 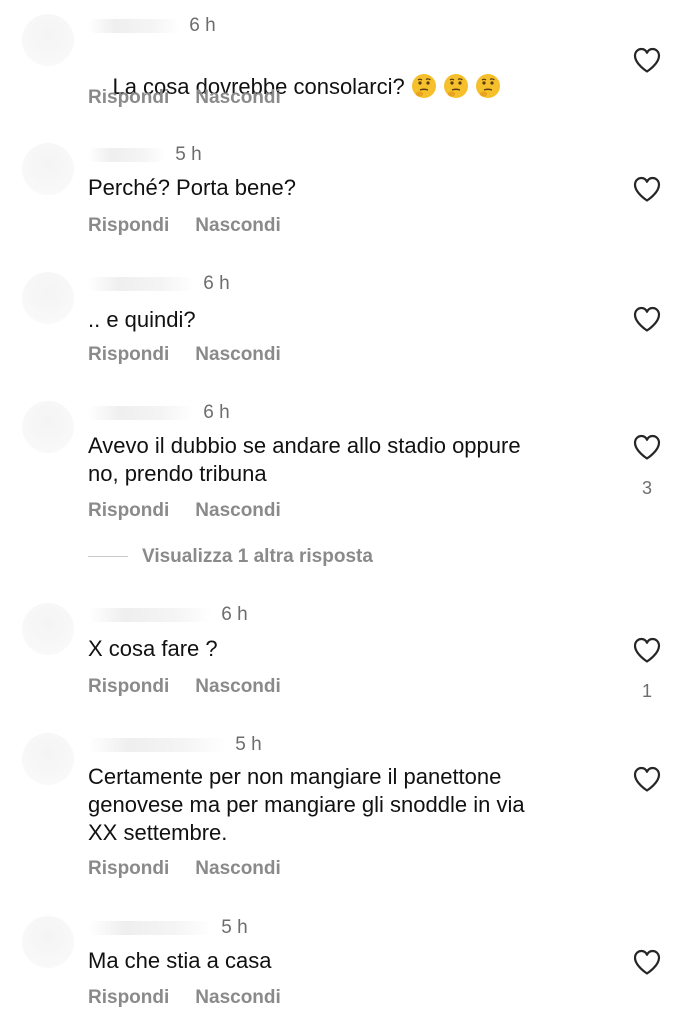 What do you see at coordinates (142, 319) in the screenshot?
I see `comment-text: .. e quindi?` at bounding box center [142, 319].